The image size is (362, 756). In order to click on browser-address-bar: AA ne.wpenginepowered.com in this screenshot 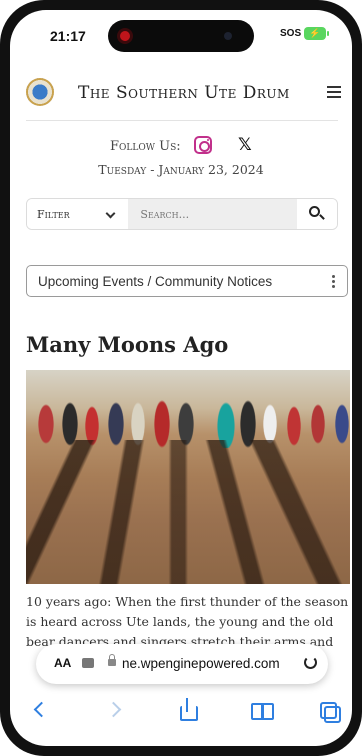, I will do `click(182, 664)`.